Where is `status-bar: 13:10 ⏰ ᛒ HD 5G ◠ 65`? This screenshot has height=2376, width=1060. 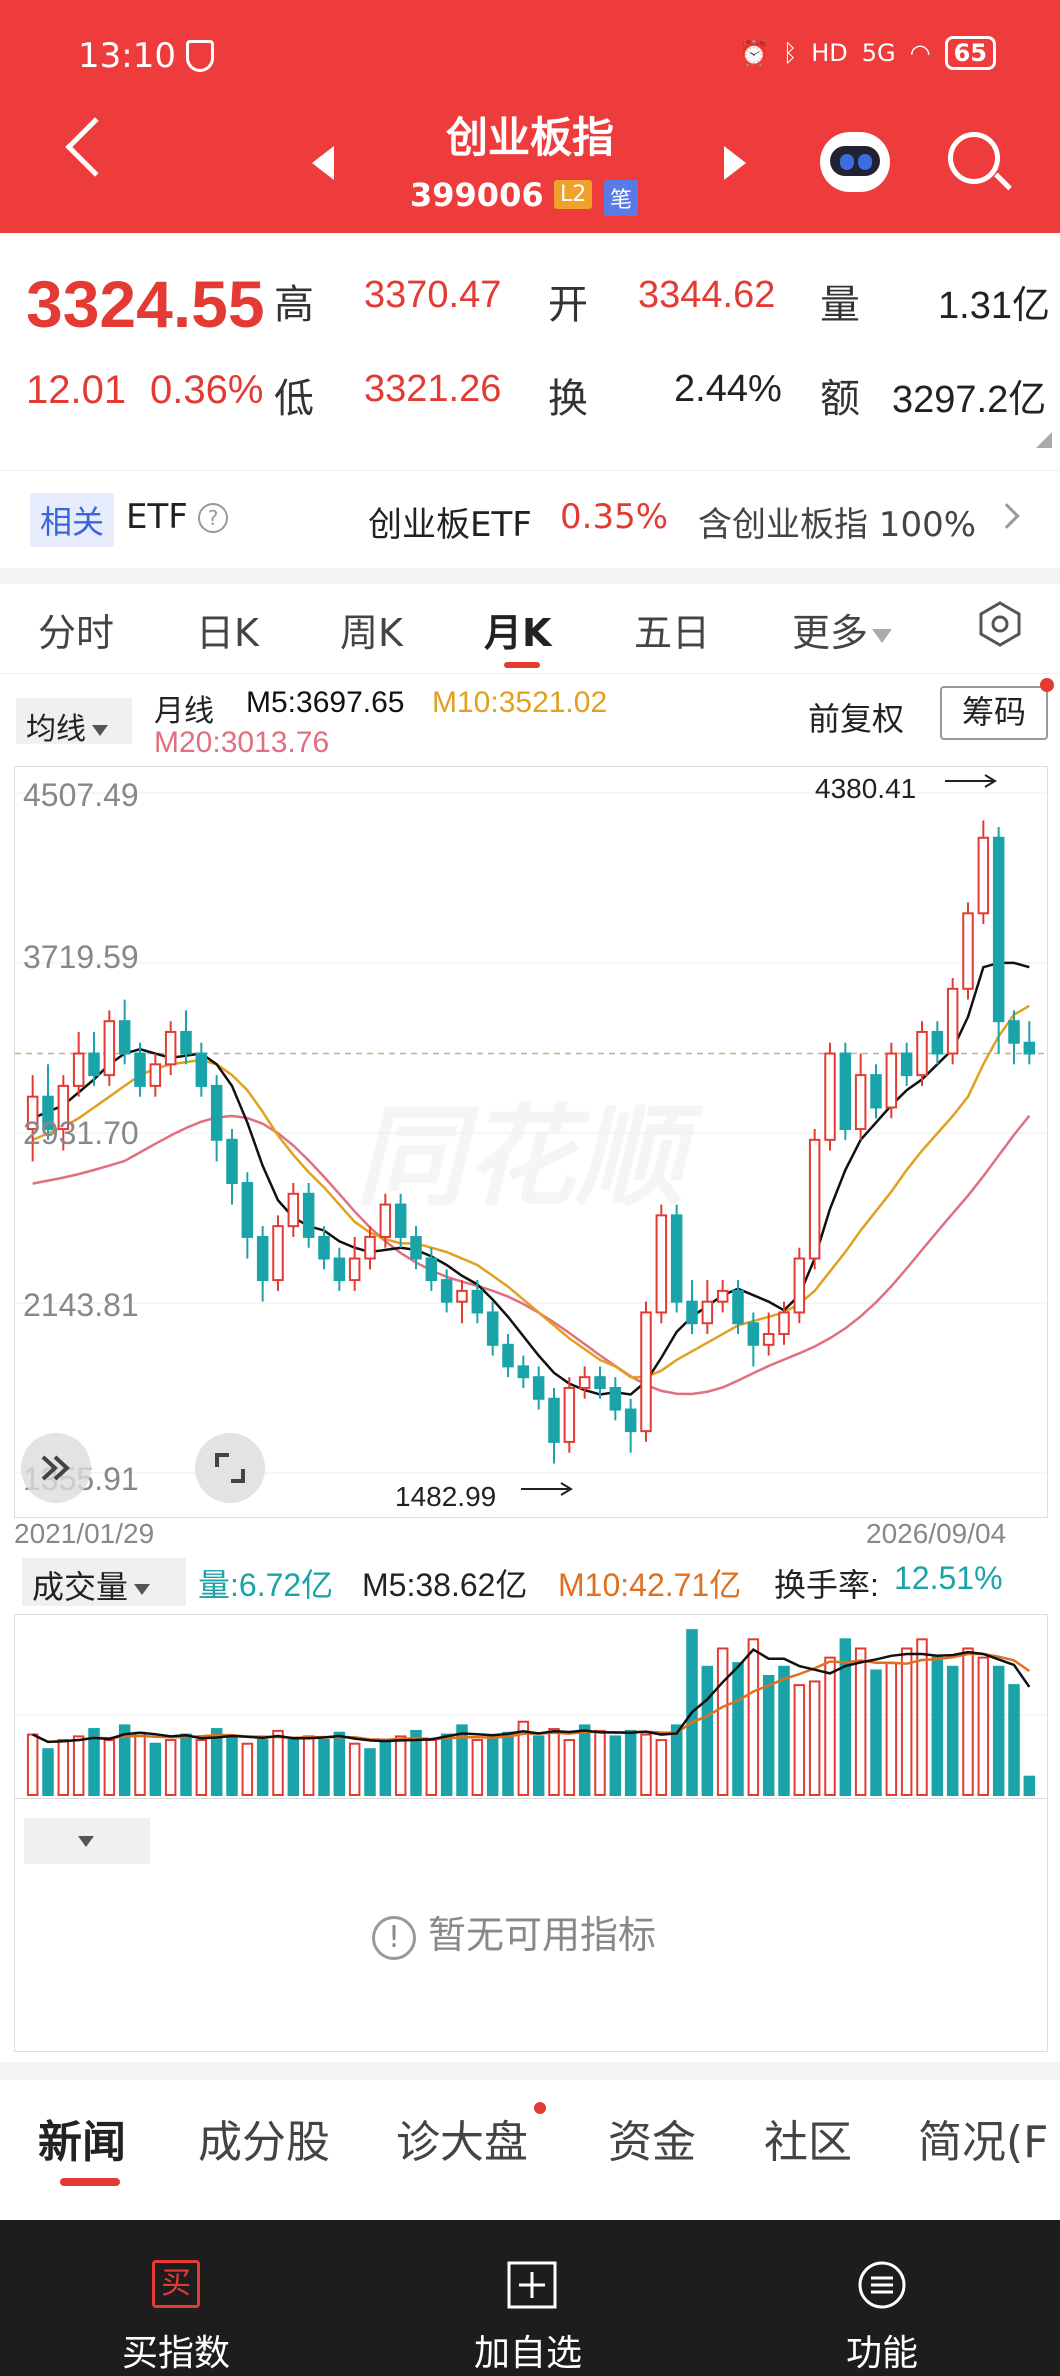
status-bar: 13:10 ⏰ ᛒ HD 5G ◠ 65 is located at coordinates (537, 58).